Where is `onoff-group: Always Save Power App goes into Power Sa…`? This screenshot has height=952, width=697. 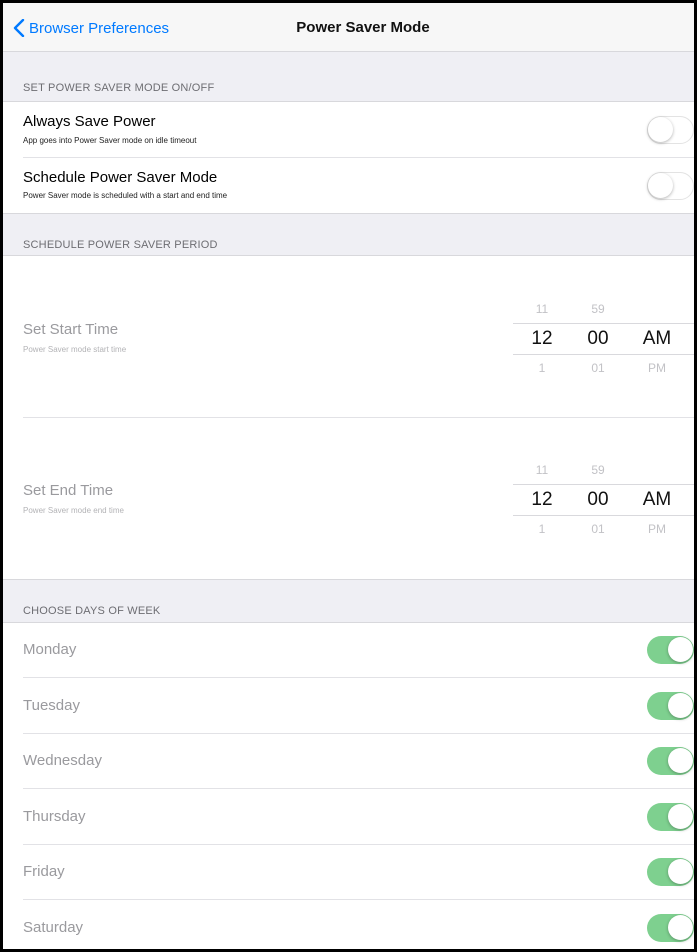
onoff-group: Always Save Power App goes into Power Sa… is located at coordinates (348, 157).